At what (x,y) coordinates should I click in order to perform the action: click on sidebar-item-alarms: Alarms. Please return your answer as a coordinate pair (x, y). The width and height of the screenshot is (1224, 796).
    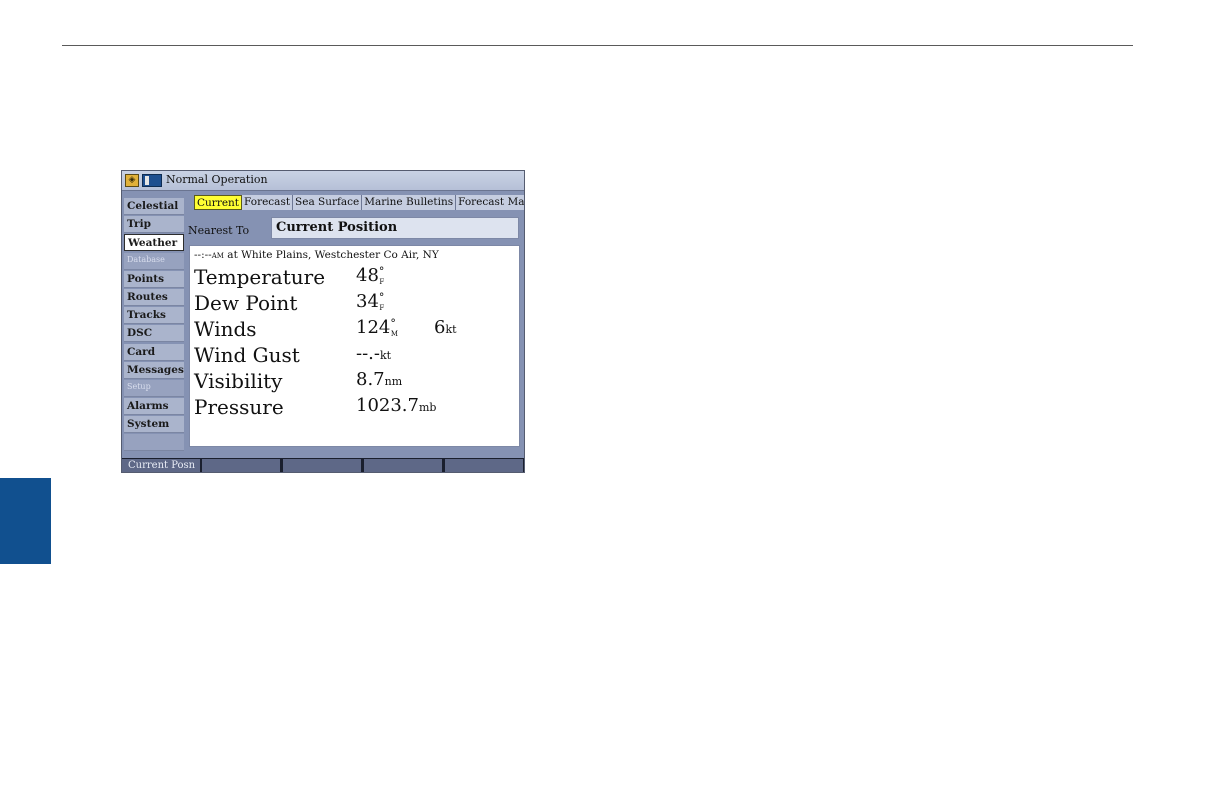
    Looking at the image, I should click on (154, 407).